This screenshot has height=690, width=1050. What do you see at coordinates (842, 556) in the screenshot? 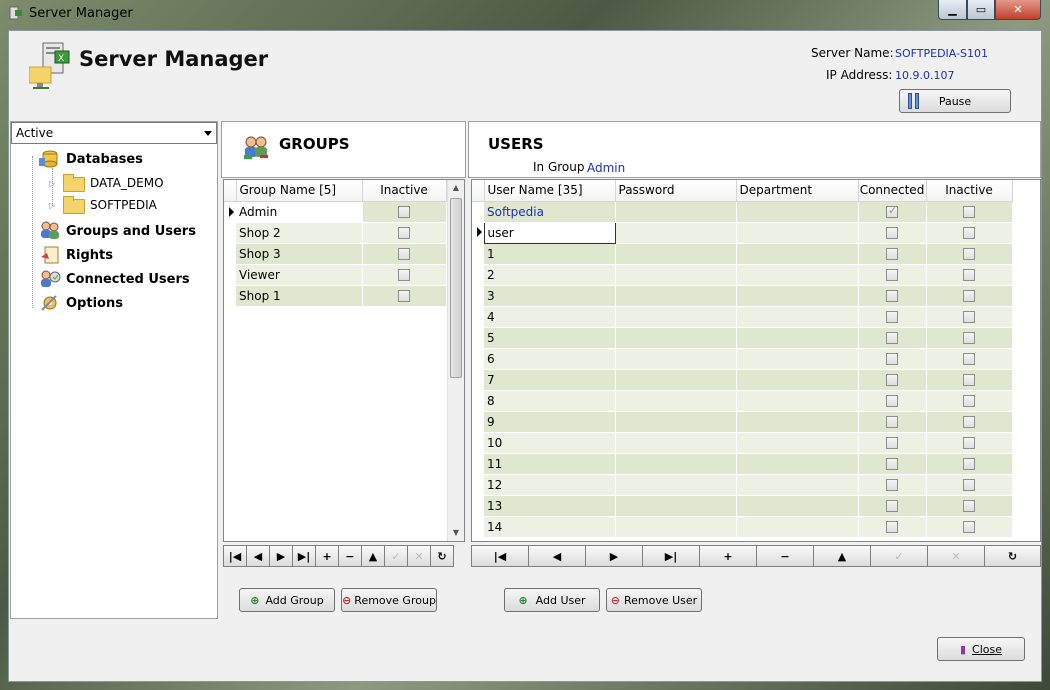
I see `edit-record-button: ▲` at bounding box center [842, 556].